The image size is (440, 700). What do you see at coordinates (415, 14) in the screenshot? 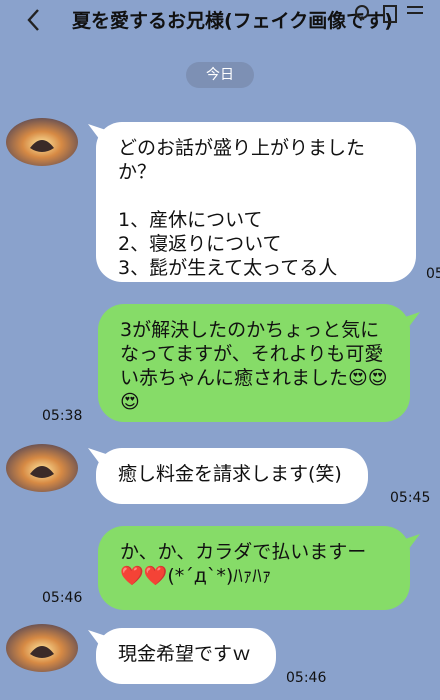
I see `menu-icon` at bounding box center [415, 14].